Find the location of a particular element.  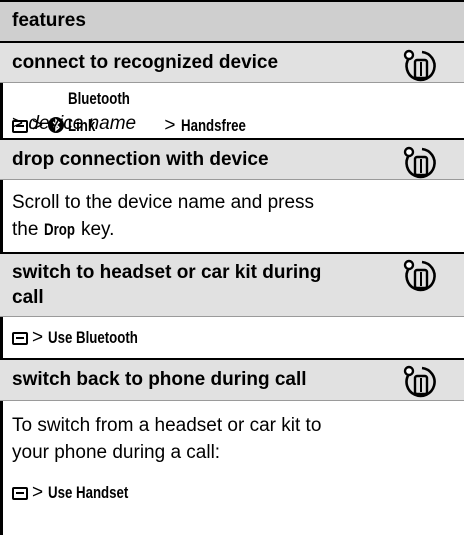

section-title: drop connection with device is located at coordinates (140, 159).